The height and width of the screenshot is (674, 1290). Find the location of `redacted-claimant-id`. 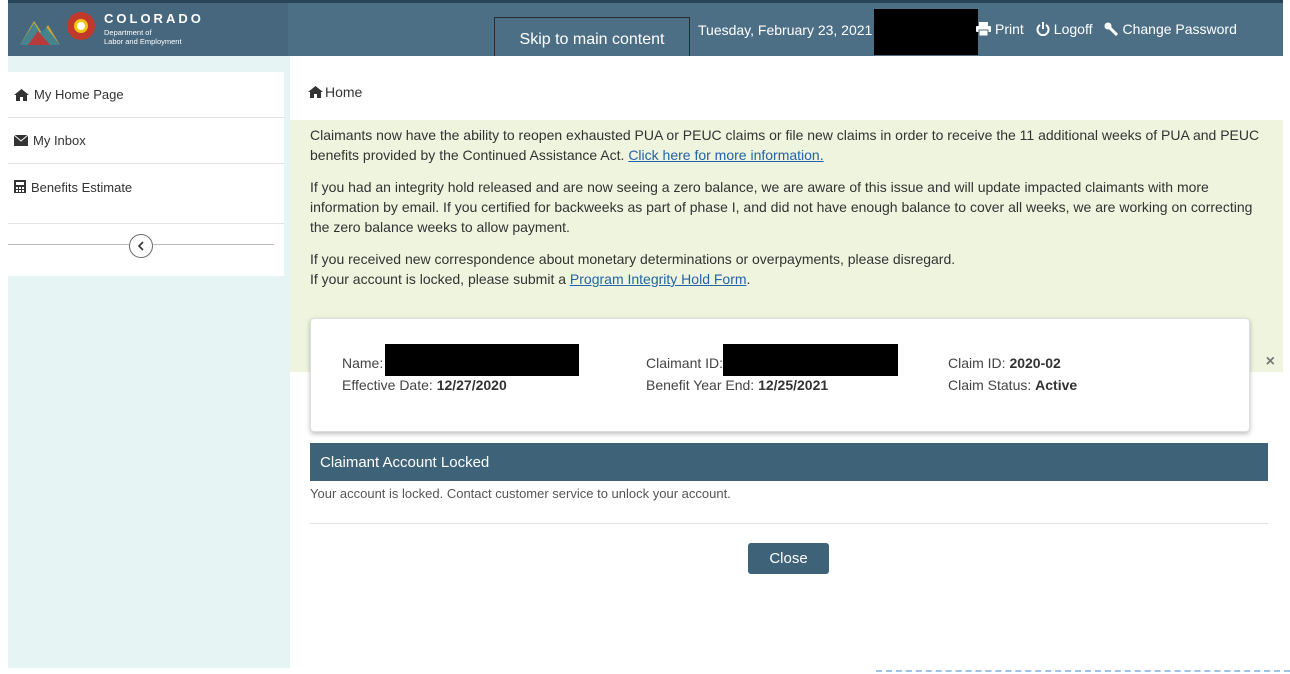

redacted-claimant-id is located at coordinates (810, 360).